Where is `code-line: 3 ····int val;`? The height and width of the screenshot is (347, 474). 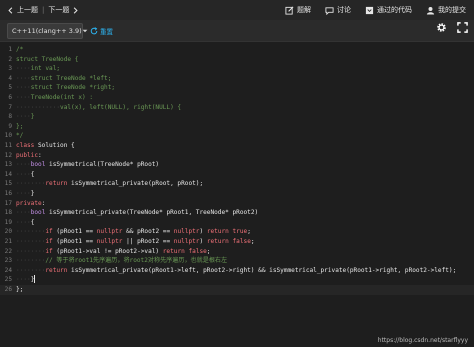
code-line: 3 ····int val; is located at coordinates (237, 69).